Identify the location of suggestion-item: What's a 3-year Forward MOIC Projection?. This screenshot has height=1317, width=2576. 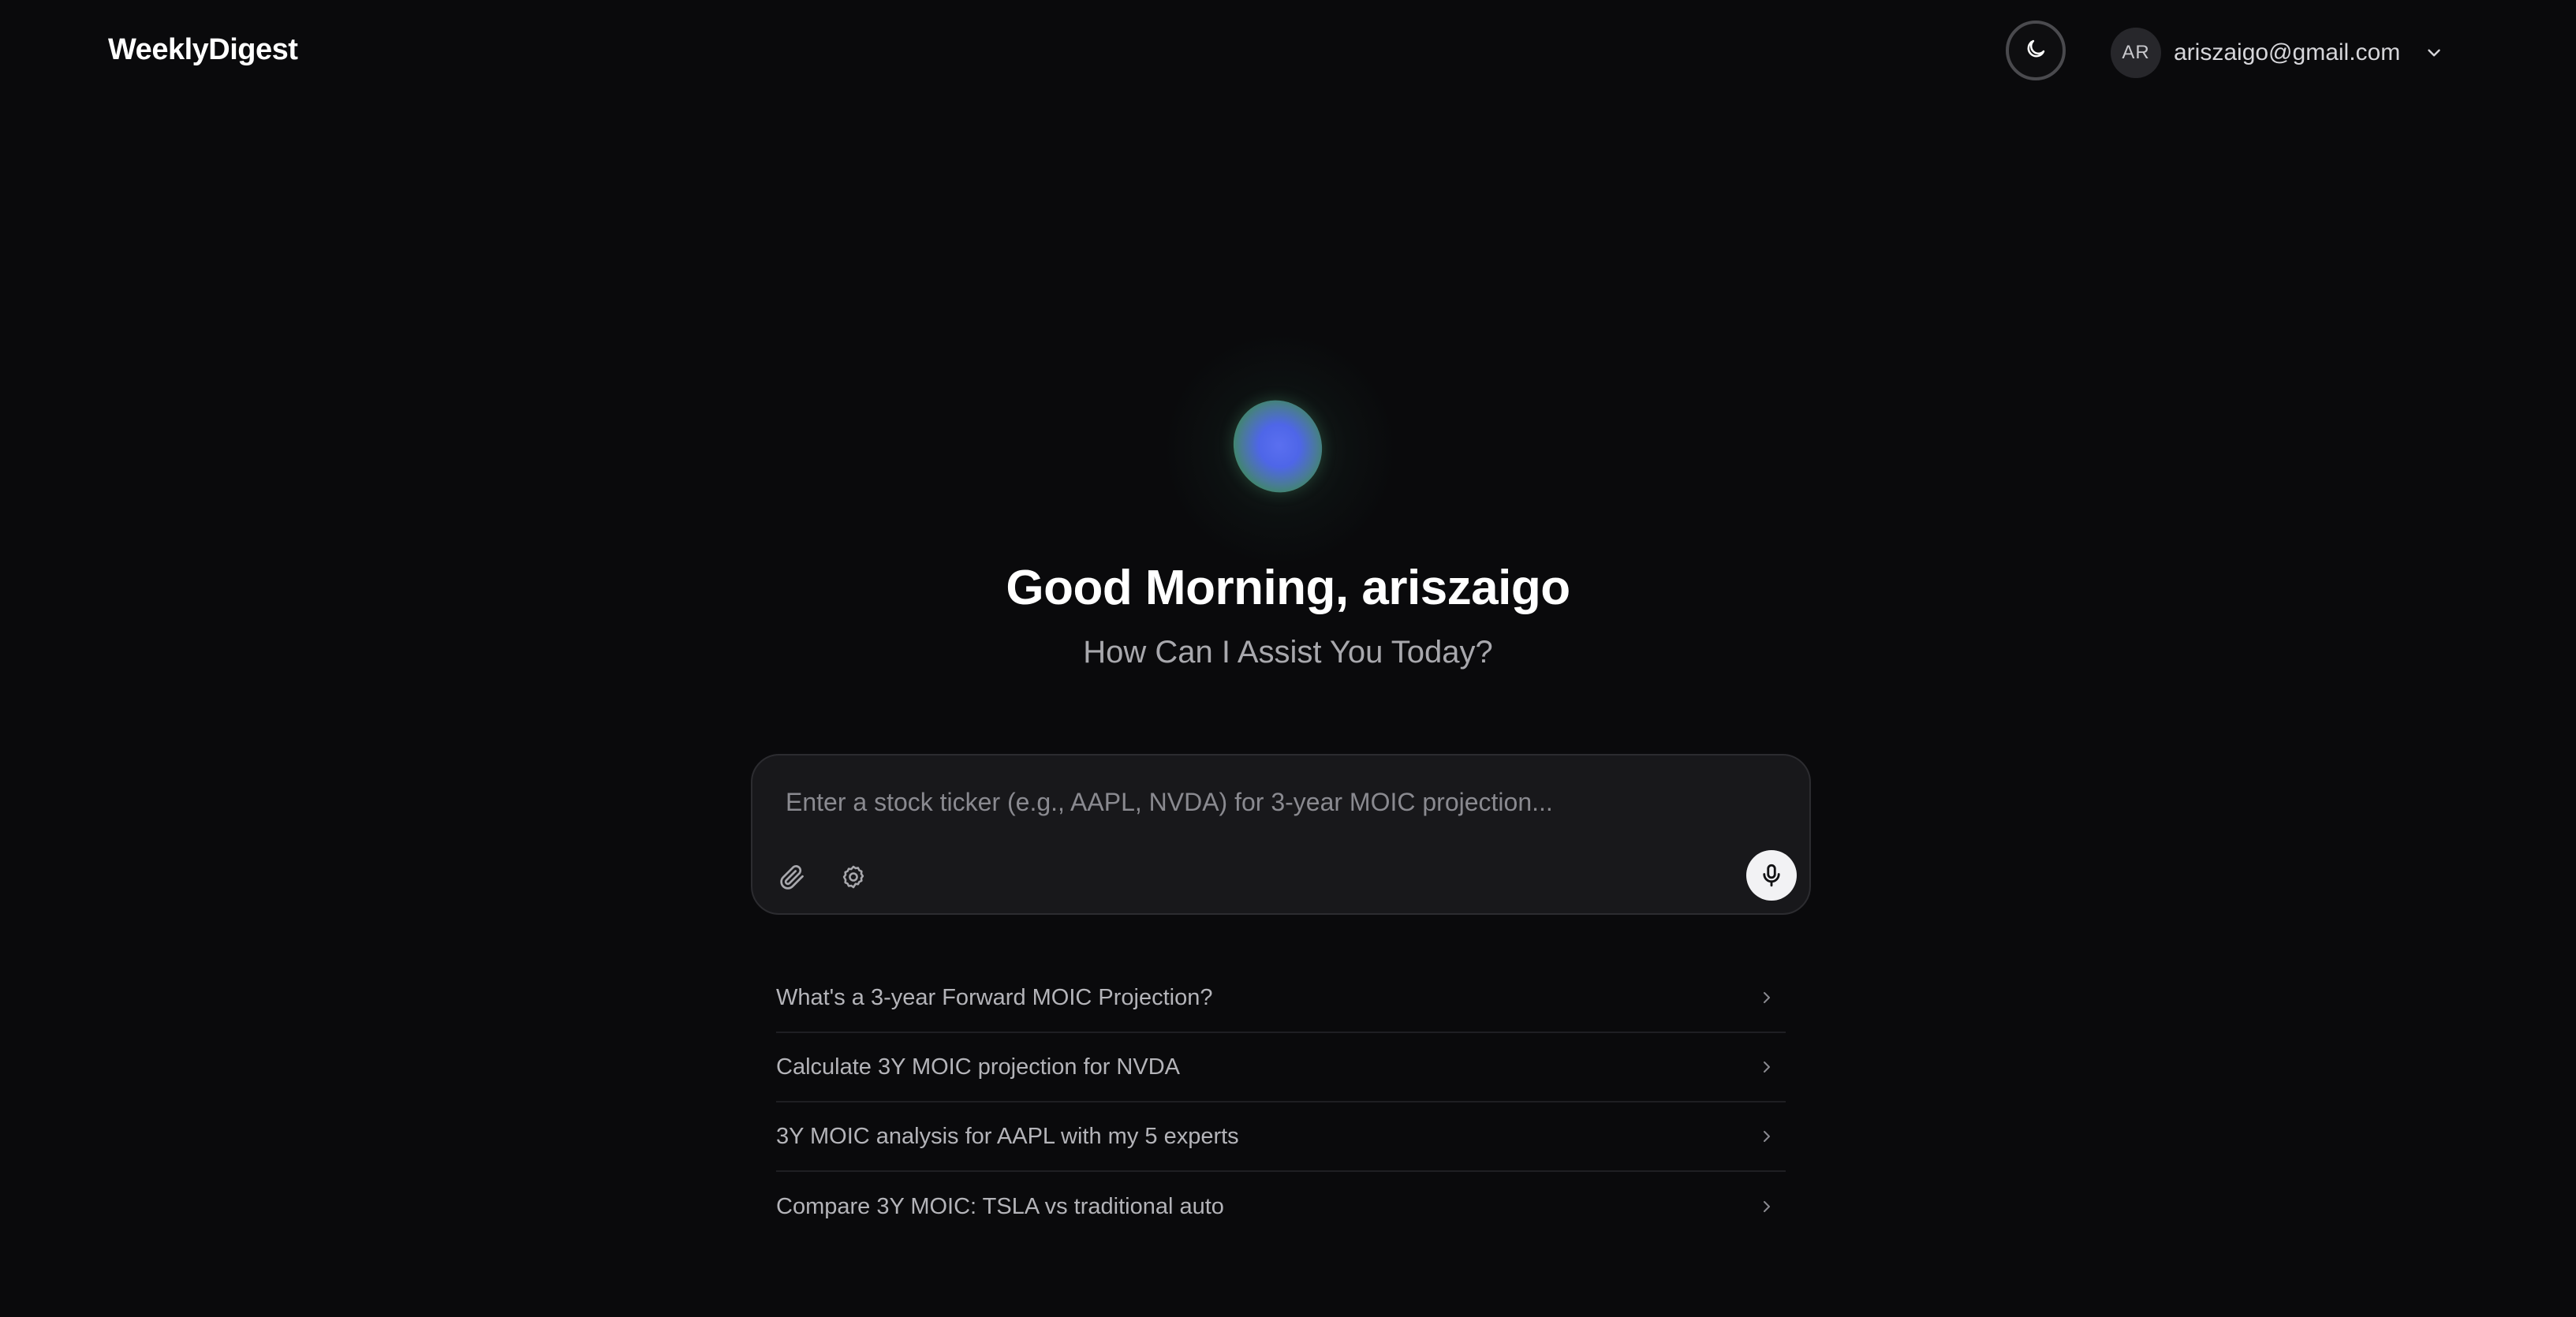
(1281, 998).